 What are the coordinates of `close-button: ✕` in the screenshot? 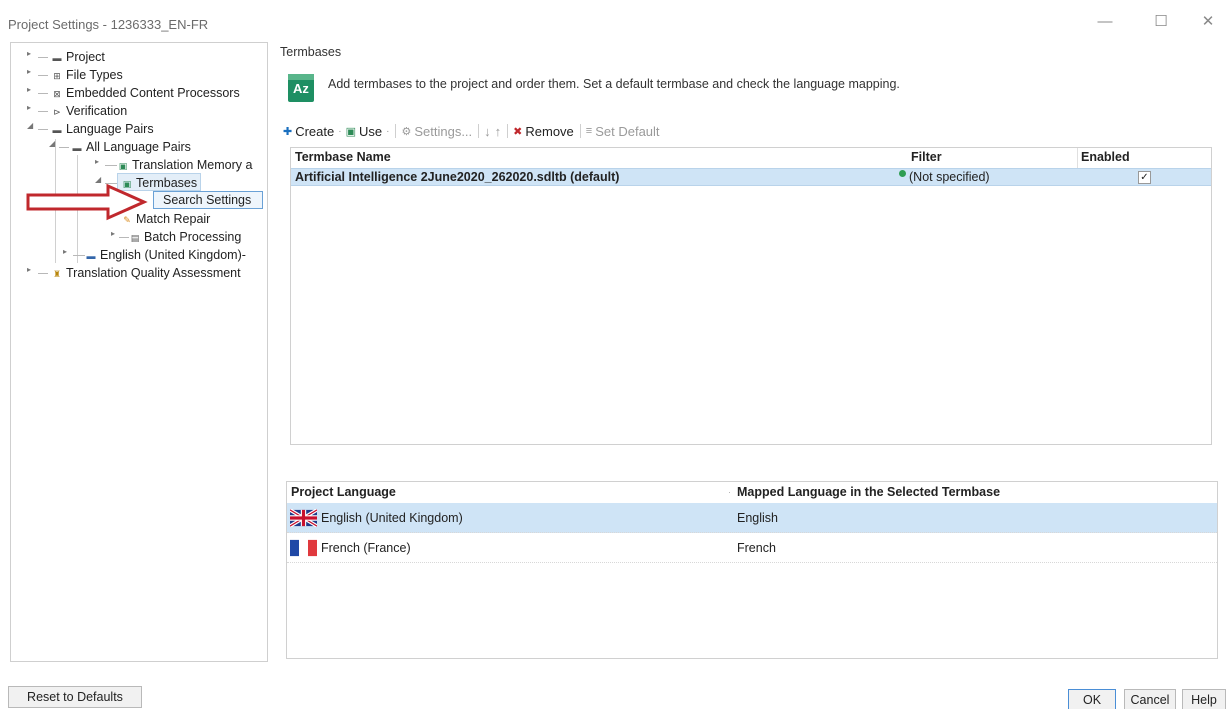 It's located at (1208, 22).